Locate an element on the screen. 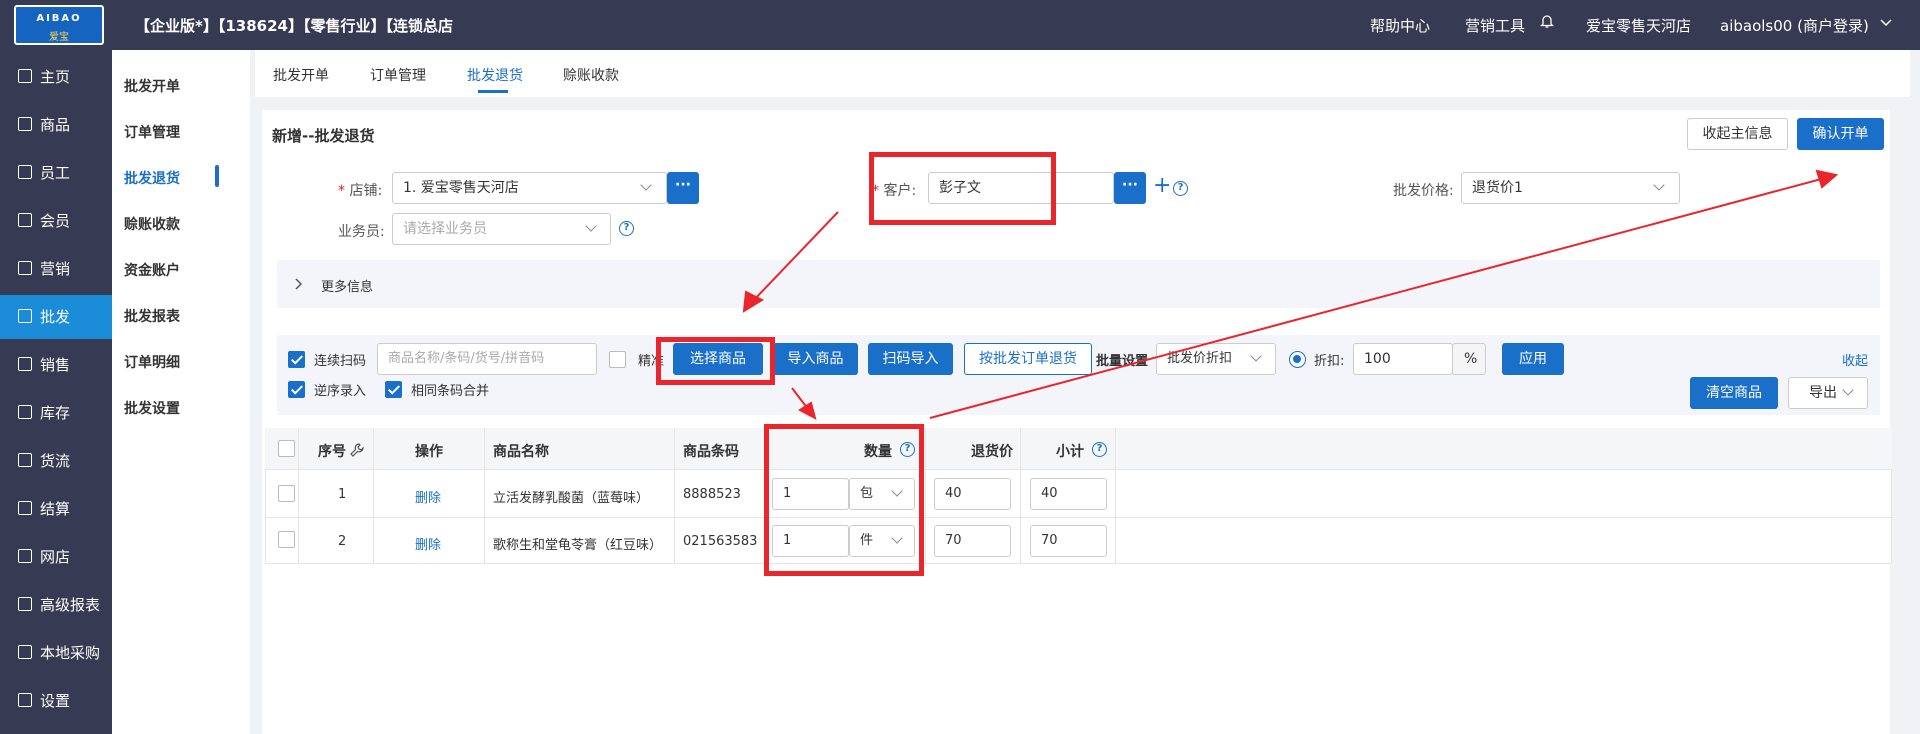 The width and height of the screenshot is (1920, 734). nav-label: 本地采购 is located at coordinates (70, 653).